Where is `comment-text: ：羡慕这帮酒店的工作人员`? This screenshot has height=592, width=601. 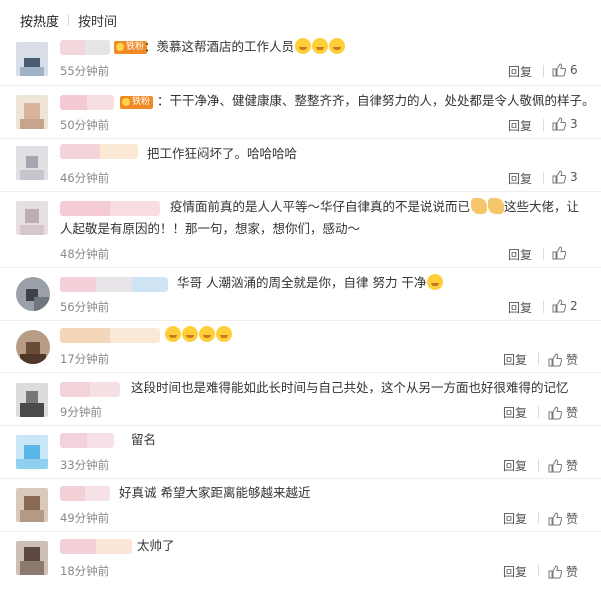
comment-text: ：羡慕这帮酒店的工作人员 is located at coordinates (245, 47).